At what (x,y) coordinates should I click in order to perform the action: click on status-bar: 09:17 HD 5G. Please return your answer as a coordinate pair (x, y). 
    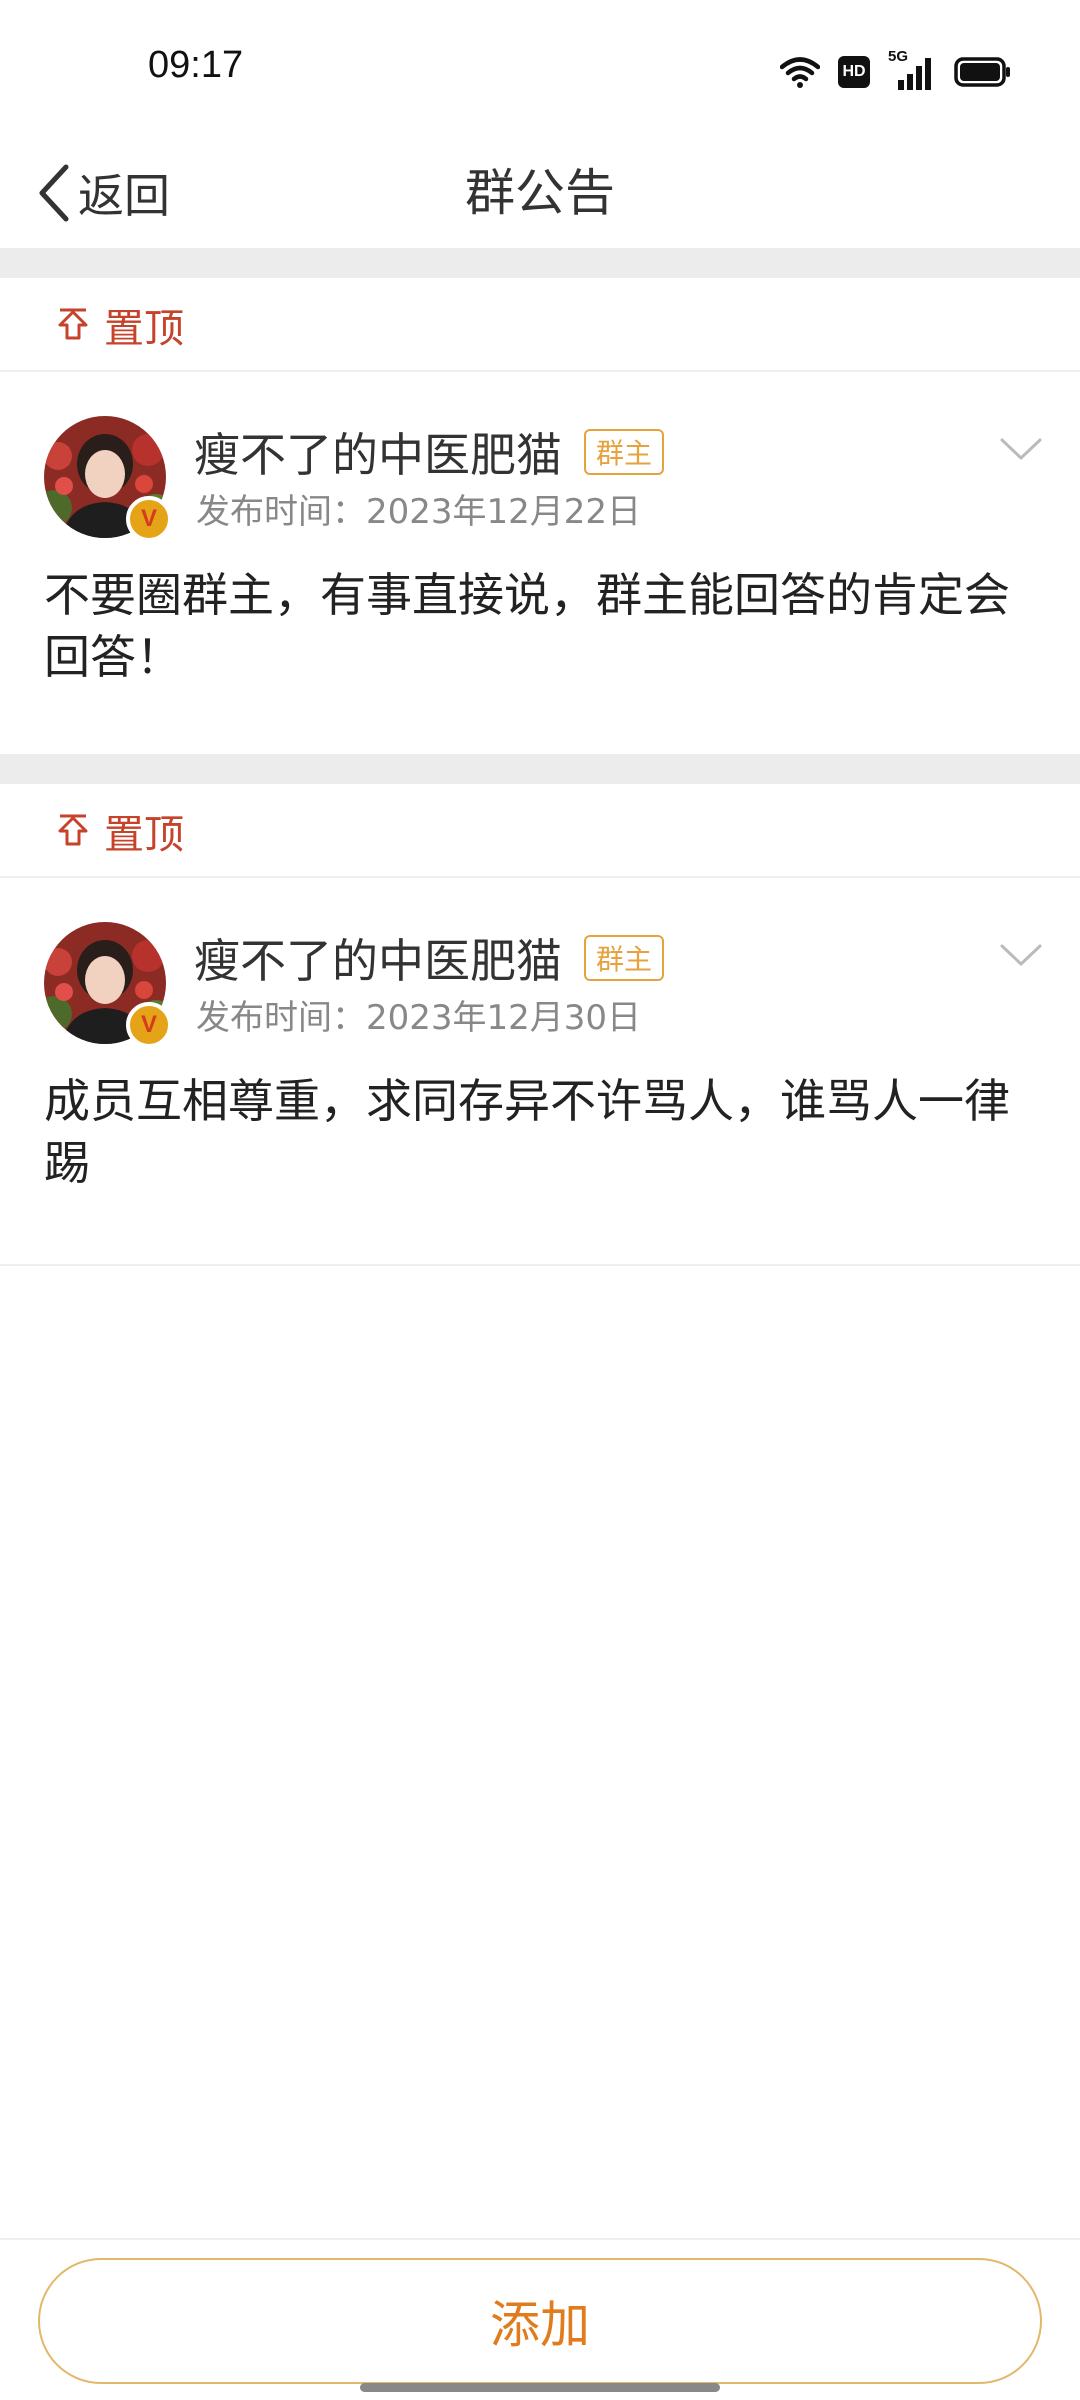
    Looking at the image, I should click on (540, 70).